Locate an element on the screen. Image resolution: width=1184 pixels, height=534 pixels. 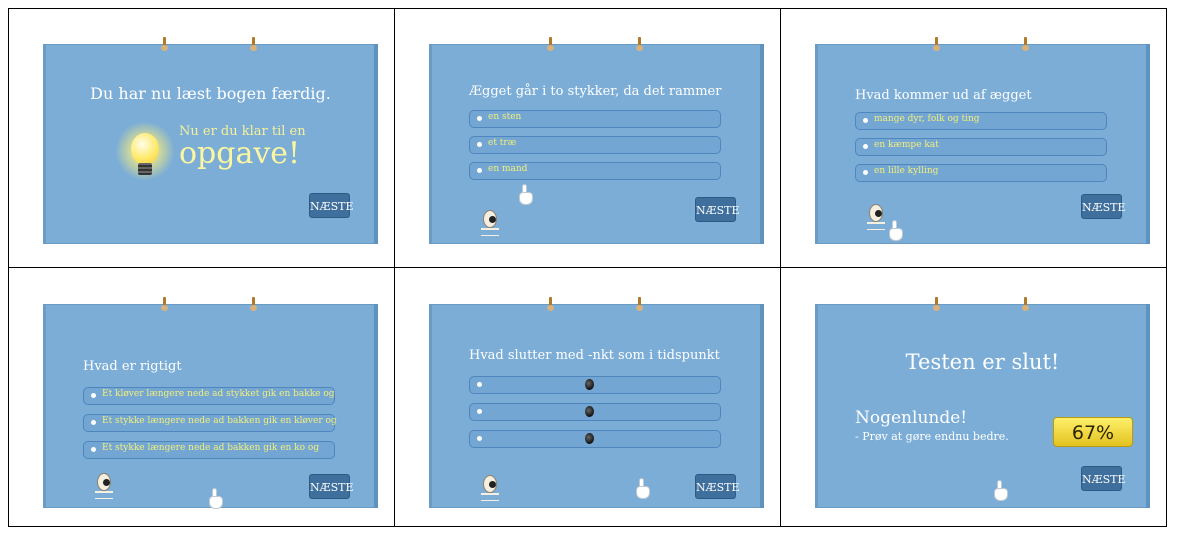
result-heading: Nogenlunde! is located at coordinates (911, 418).